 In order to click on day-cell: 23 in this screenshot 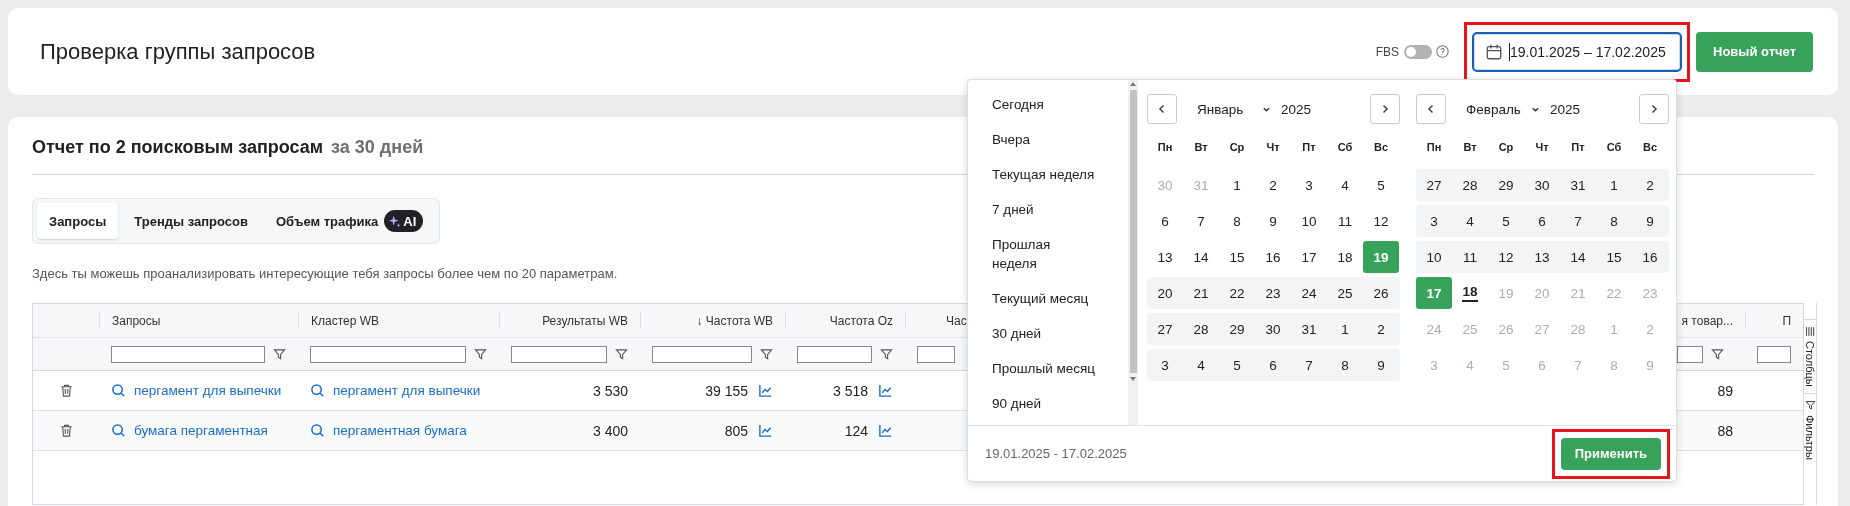, I will do `click(1273, 293)`.